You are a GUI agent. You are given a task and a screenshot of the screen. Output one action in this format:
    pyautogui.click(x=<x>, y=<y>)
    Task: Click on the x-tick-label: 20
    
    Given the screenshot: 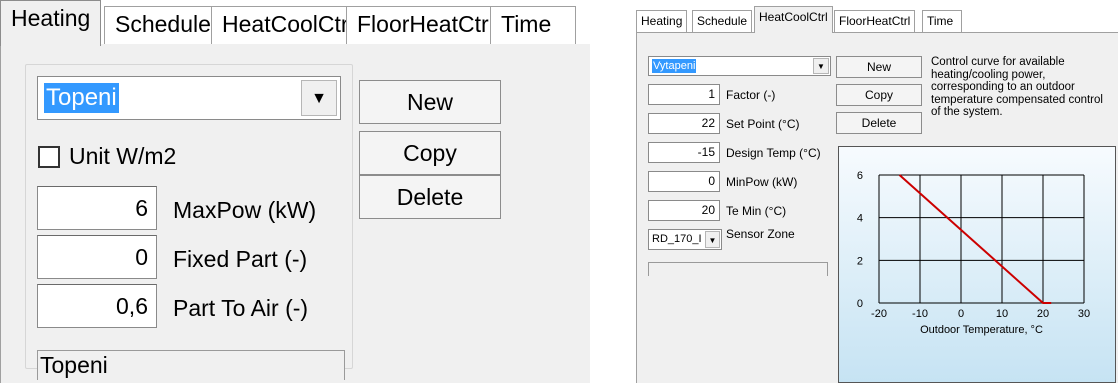 What is the action you would take?
    pyautogui.click(x=1043, y=314)
    